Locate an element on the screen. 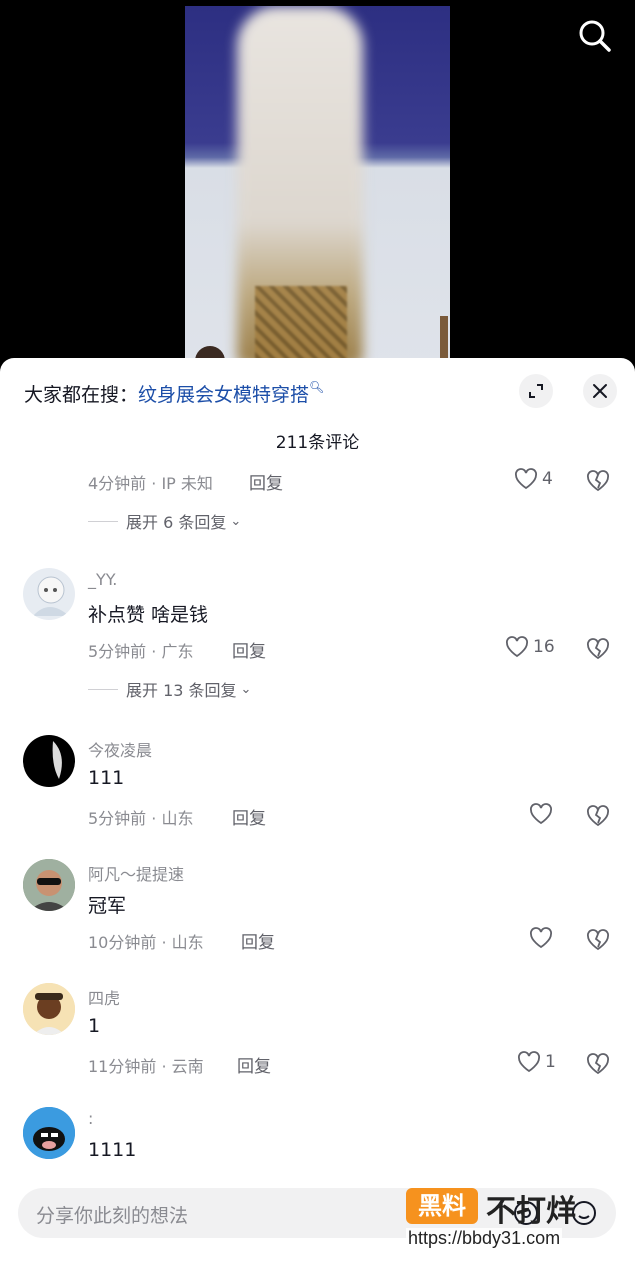 The width and height of the screenshot is (635, 1280). comment-meta: 5分钟前 · 山东 is located at coordinates (141, 818).